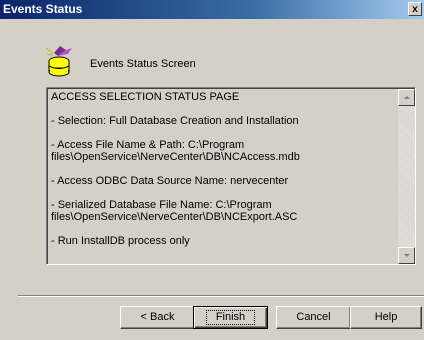 This screenshot has width=424, height=340. Describe the element at coordinates (313, 317) in the screenshot. I see `cancel-button: Cancel` at that location.